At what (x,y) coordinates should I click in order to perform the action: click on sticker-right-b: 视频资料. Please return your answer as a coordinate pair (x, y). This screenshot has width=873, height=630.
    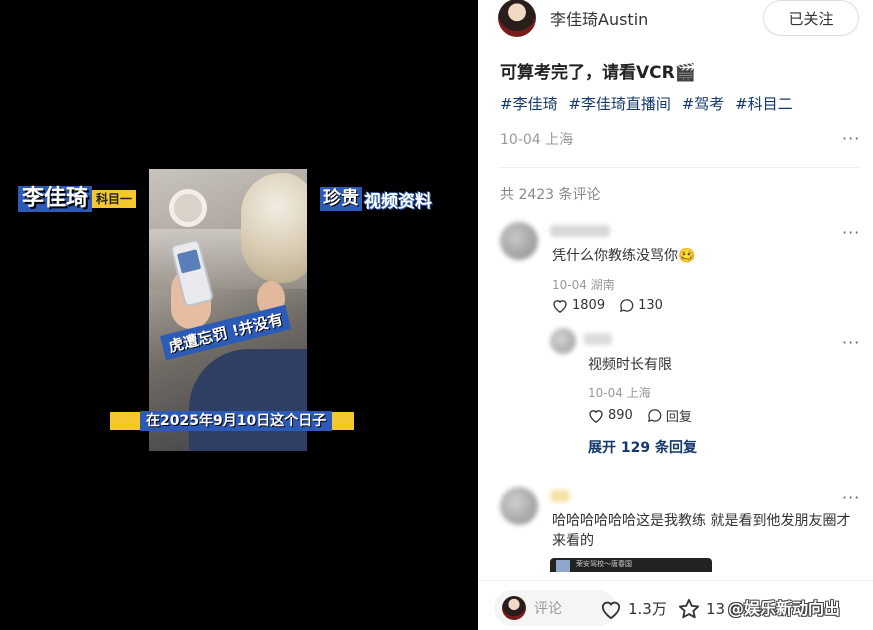
    Looking at the image, I should click on (398, 201).